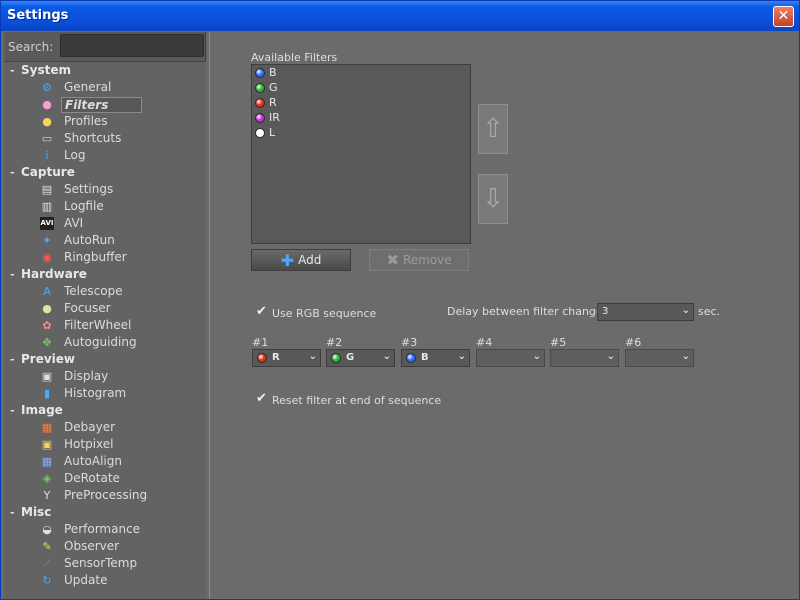  I want to click on sidebar-item-debayer: ▦ Debayer, so click(105, 427).